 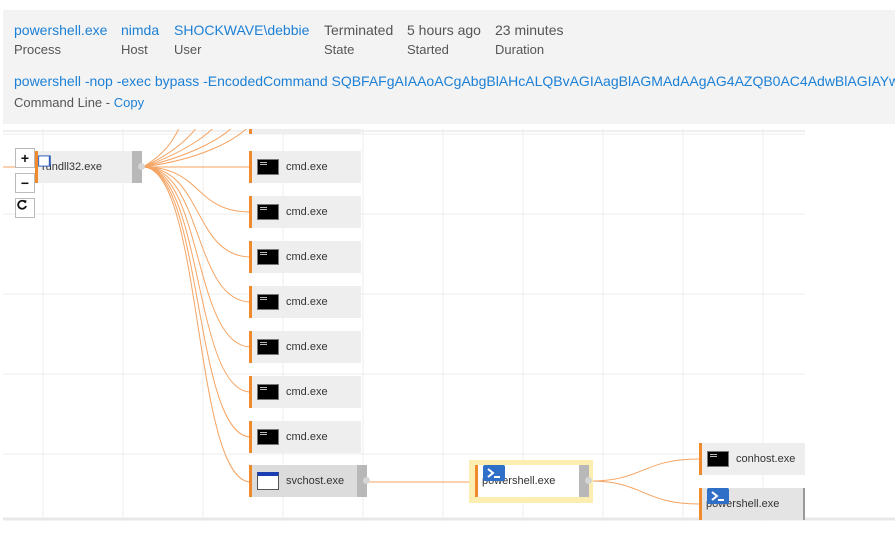 What do you see at coordinates (339, 49) in the screenshot?
I see `state-label: State` at bounding box center [339, 49].